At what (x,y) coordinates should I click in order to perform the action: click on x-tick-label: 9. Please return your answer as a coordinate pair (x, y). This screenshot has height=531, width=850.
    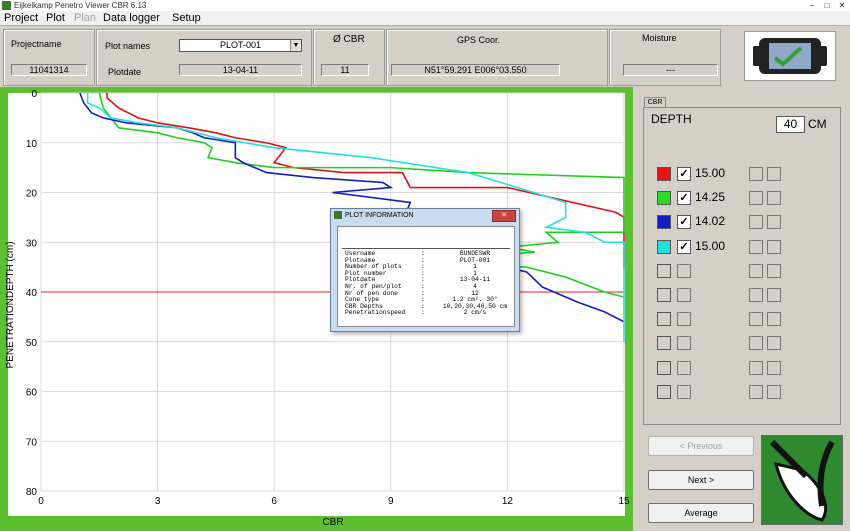
    Looking at the image, I should click on (391, 501).